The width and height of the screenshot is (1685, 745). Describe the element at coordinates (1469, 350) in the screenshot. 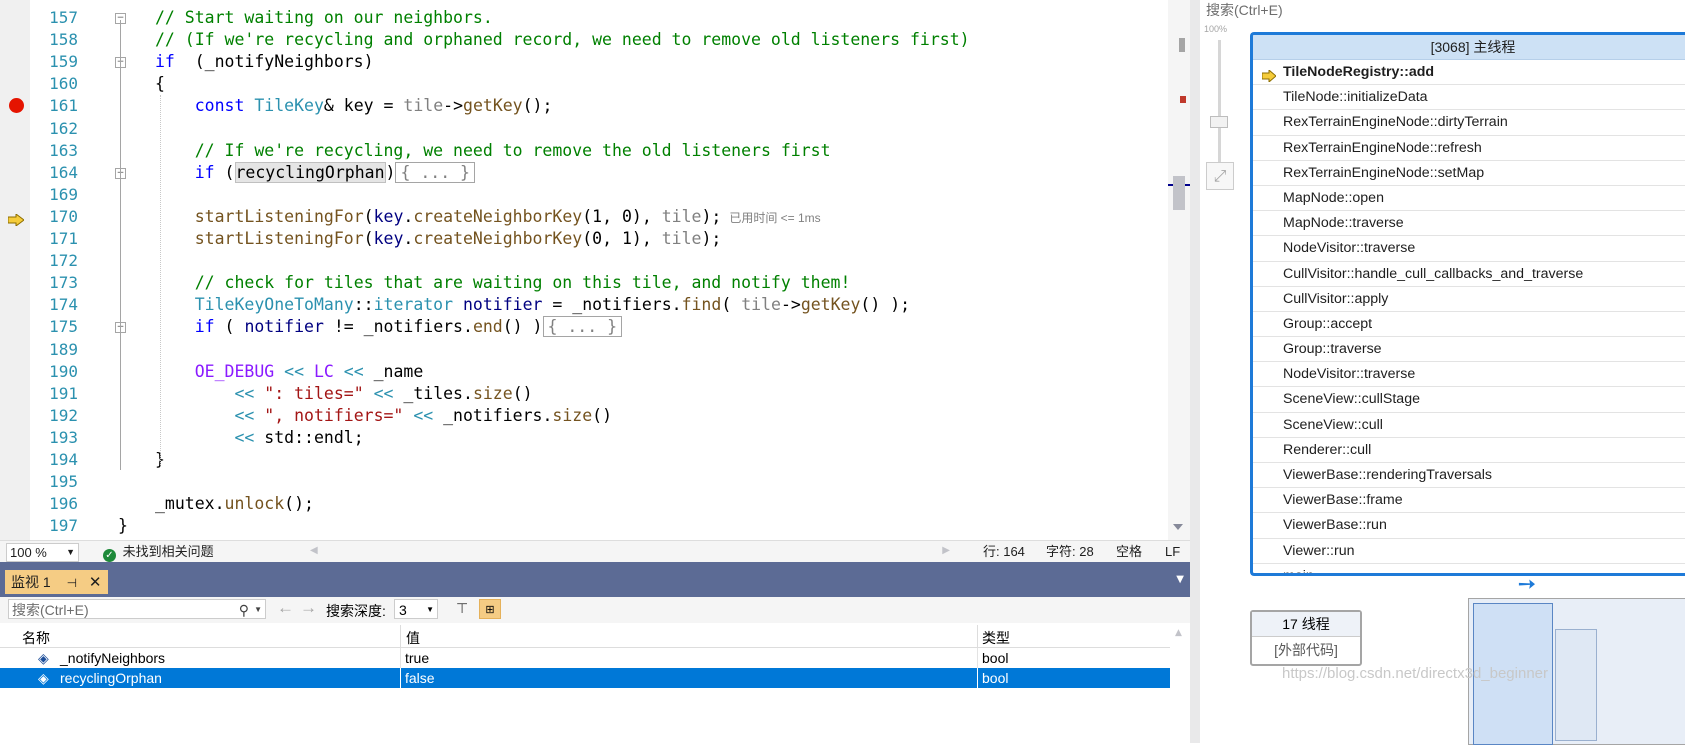

I see `stack-frame: Group::traverse` at that location.